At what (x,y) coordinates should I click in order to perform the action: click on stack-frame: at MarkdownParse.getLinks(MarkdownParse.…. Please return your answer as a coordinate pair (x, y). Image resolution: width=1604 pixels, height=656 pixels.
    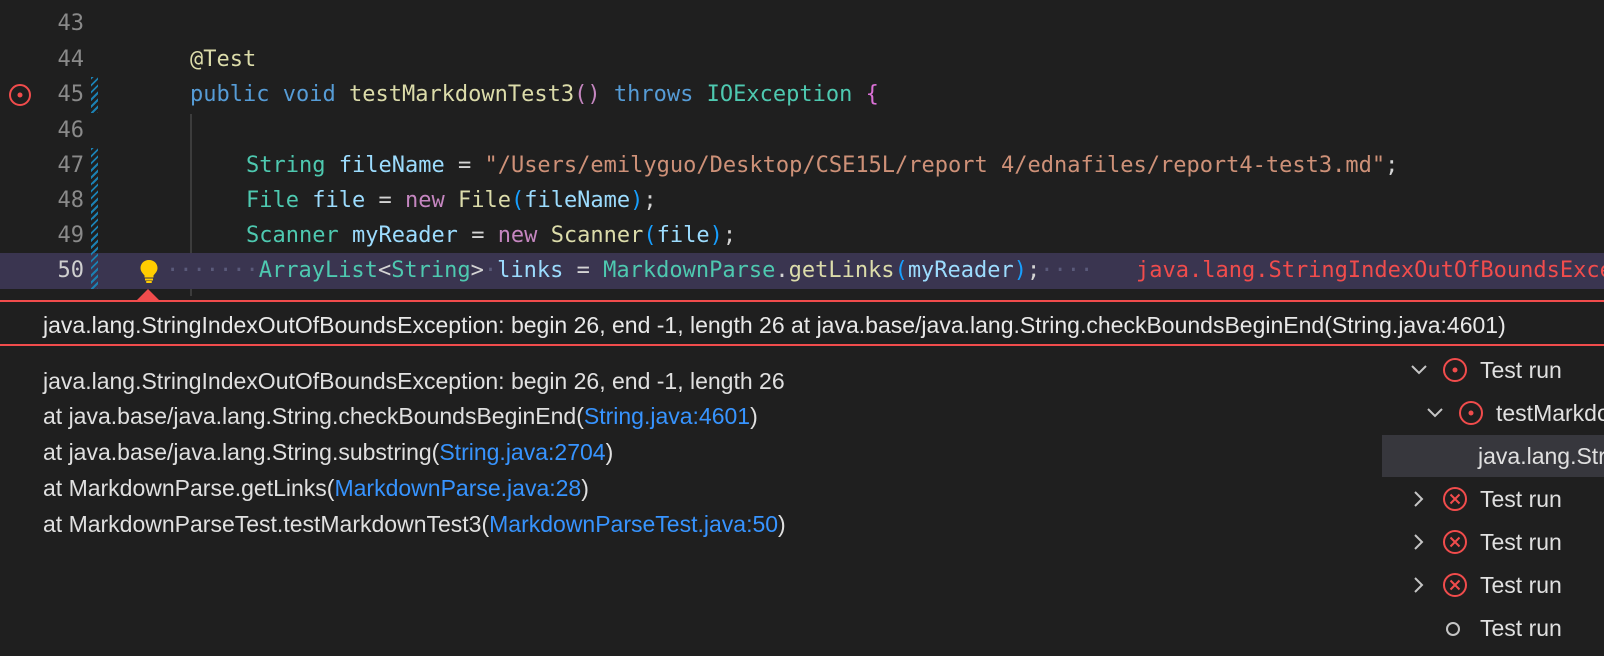
    Looking at the image, I should click on (316, 488).